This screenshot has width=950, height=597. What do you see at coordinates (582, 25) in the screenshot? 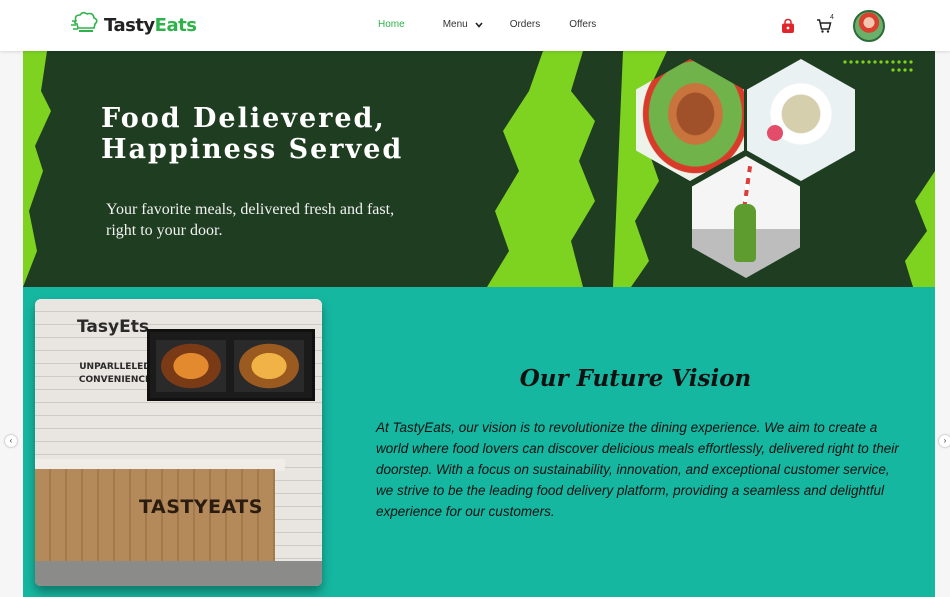
I see `nav-offers: Offers` at bounding box center [582, 25].